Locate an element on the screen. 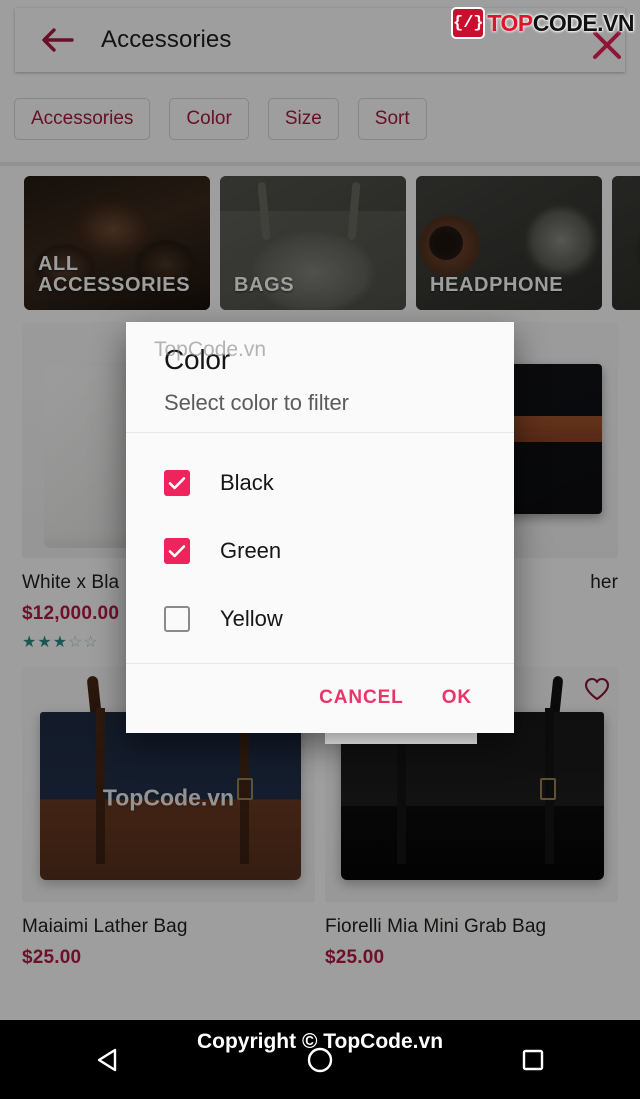 The image size is (640, 1099). color-option-green: Green is located at coordinates (339, 551).